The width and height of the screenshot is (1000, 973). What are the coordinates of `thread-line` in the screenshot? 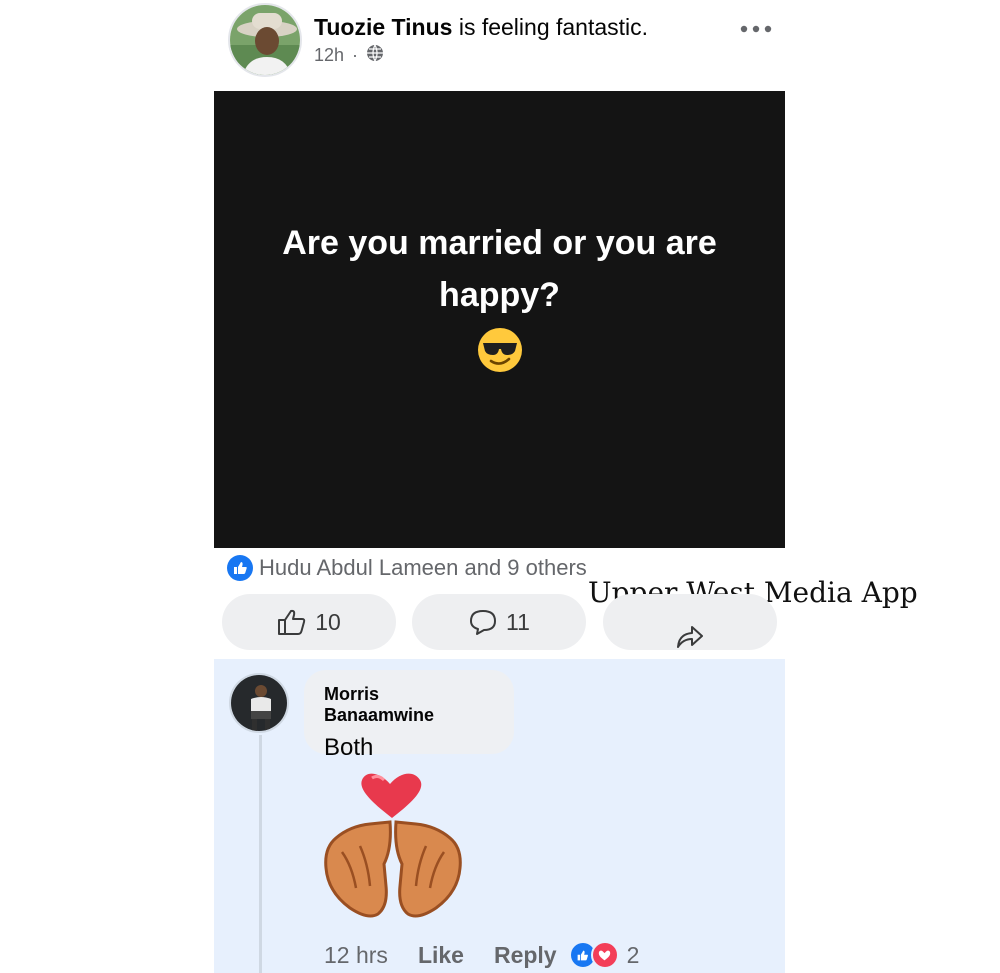 It's located at (260, 854).